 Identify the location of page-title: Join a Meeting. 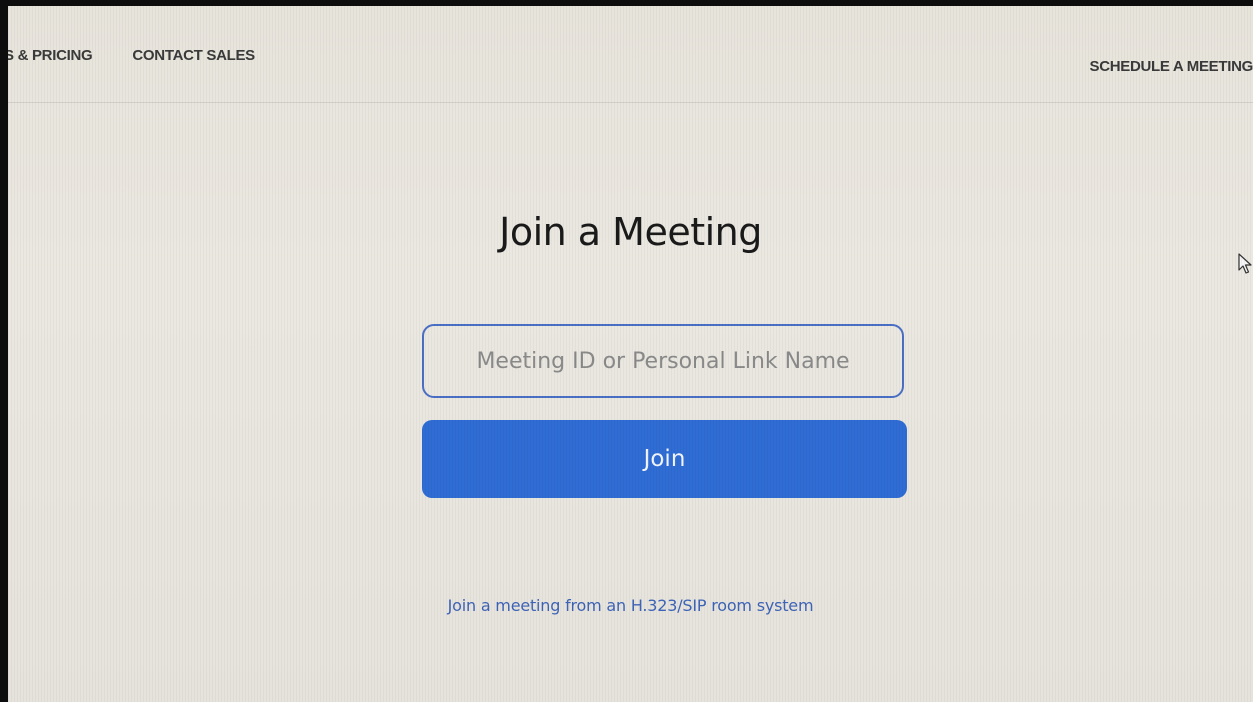
(630, 232).